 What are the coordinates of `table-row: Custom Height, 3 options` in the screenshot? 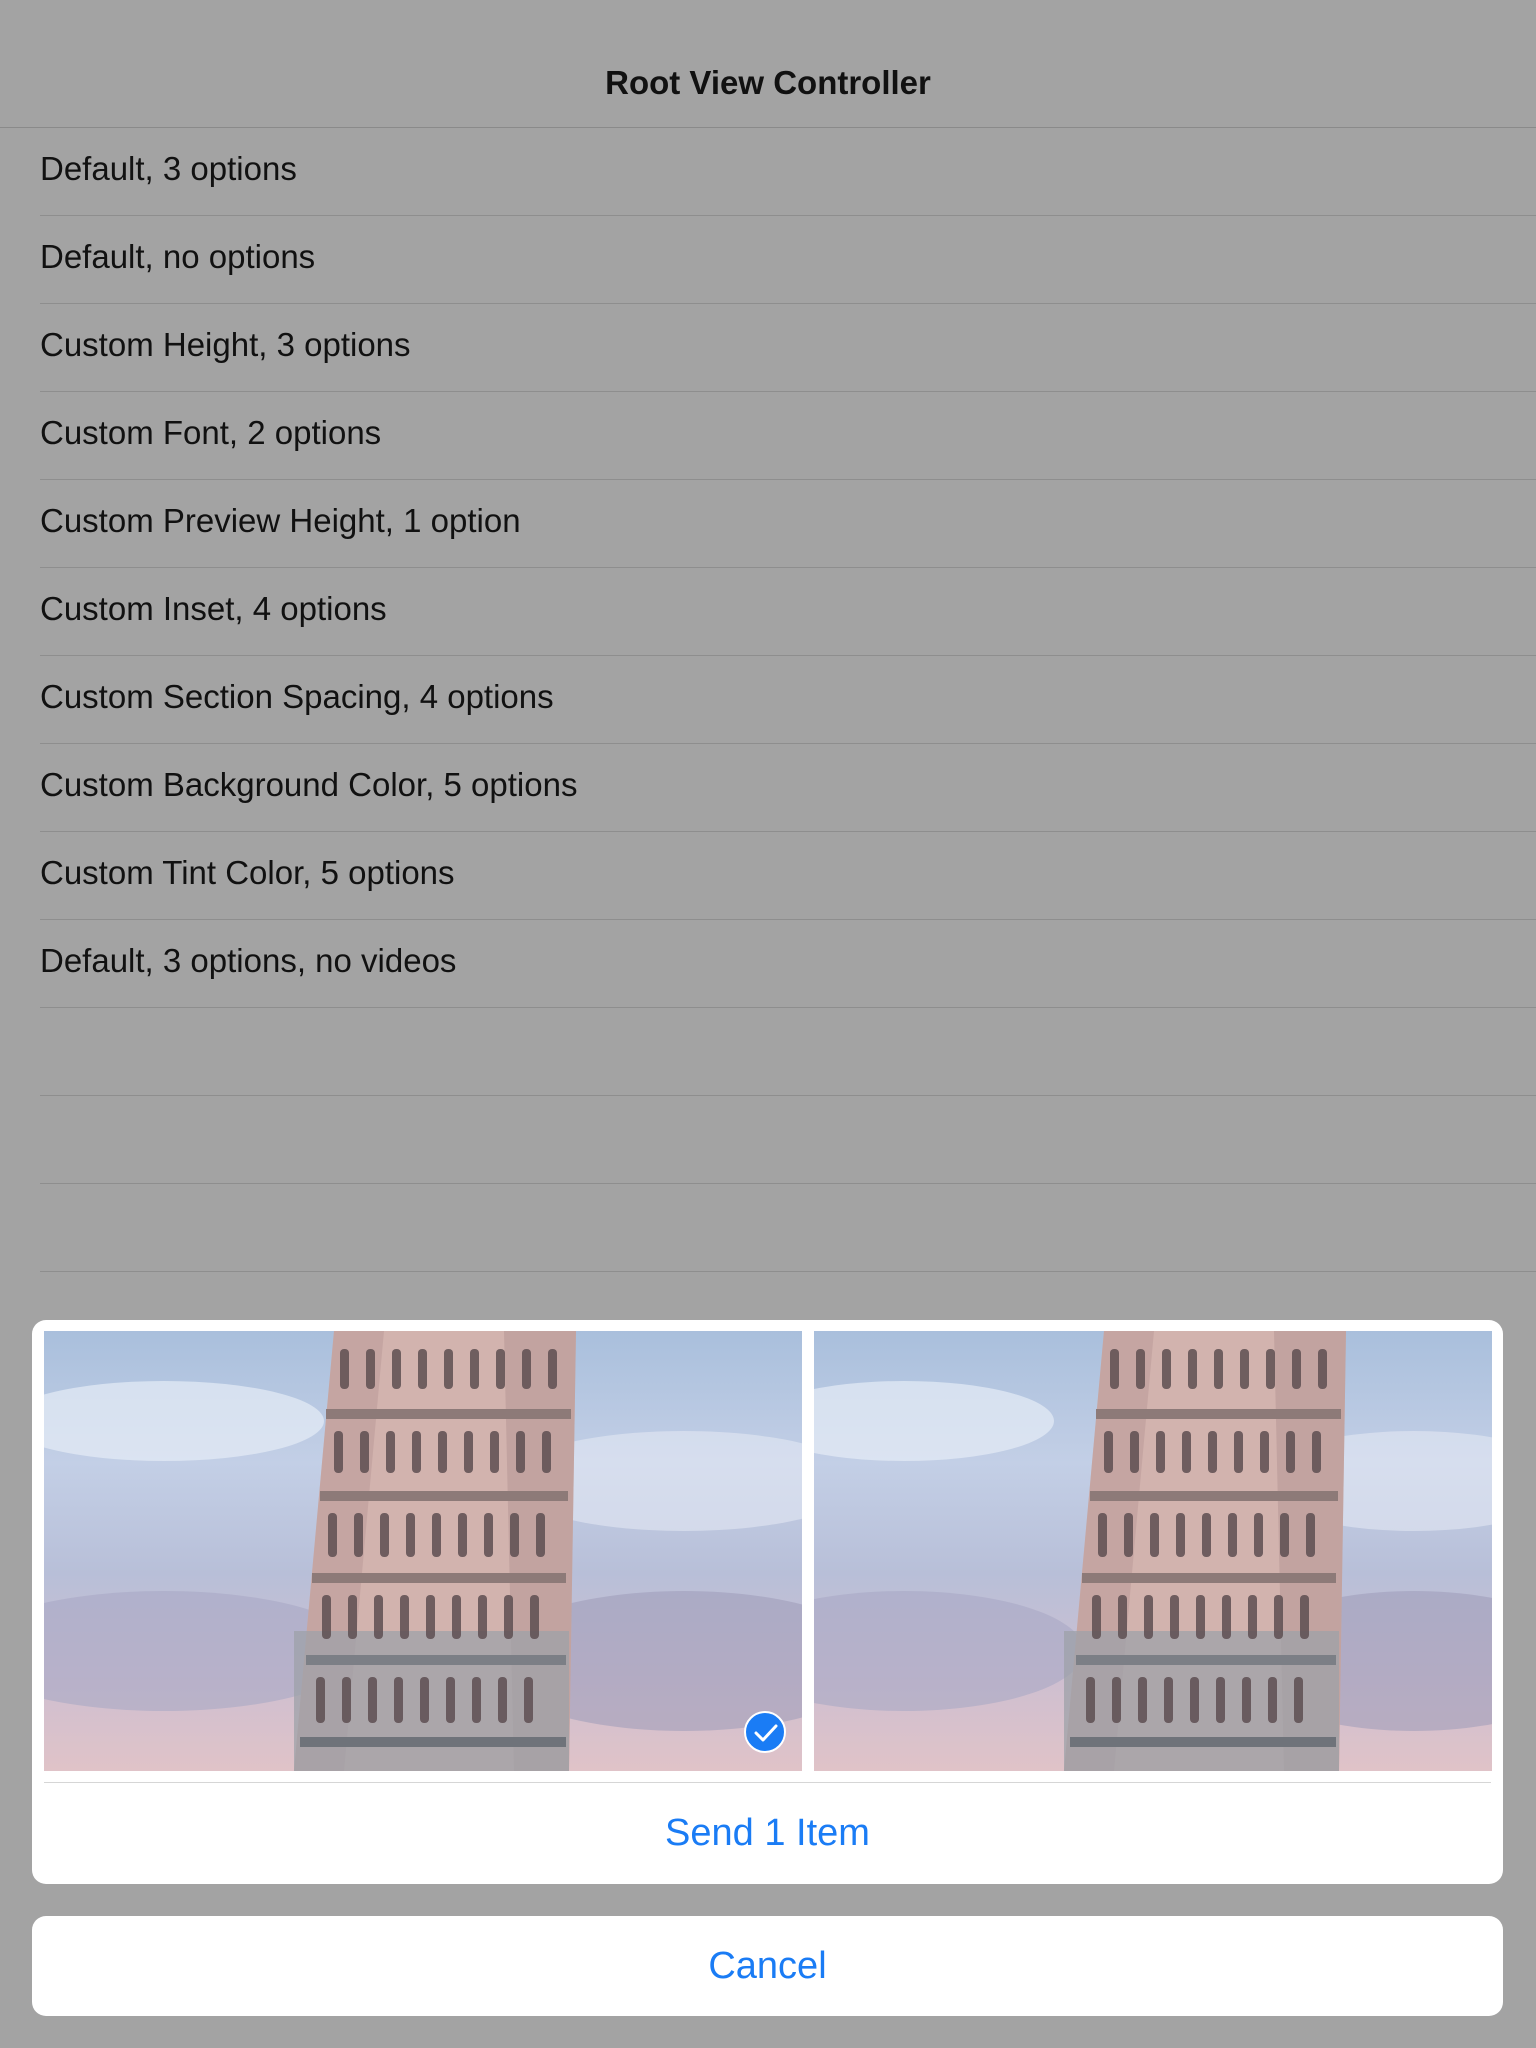 It's located at (768, 348).